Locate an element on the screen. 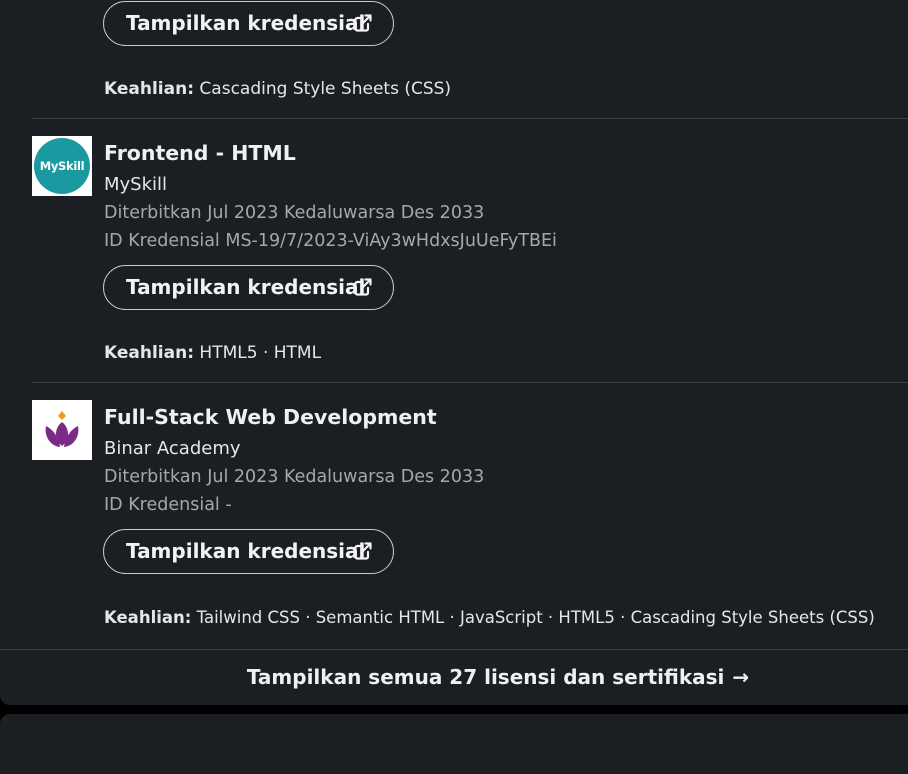  binar-academy-logo is located at coordinates (62, 430).